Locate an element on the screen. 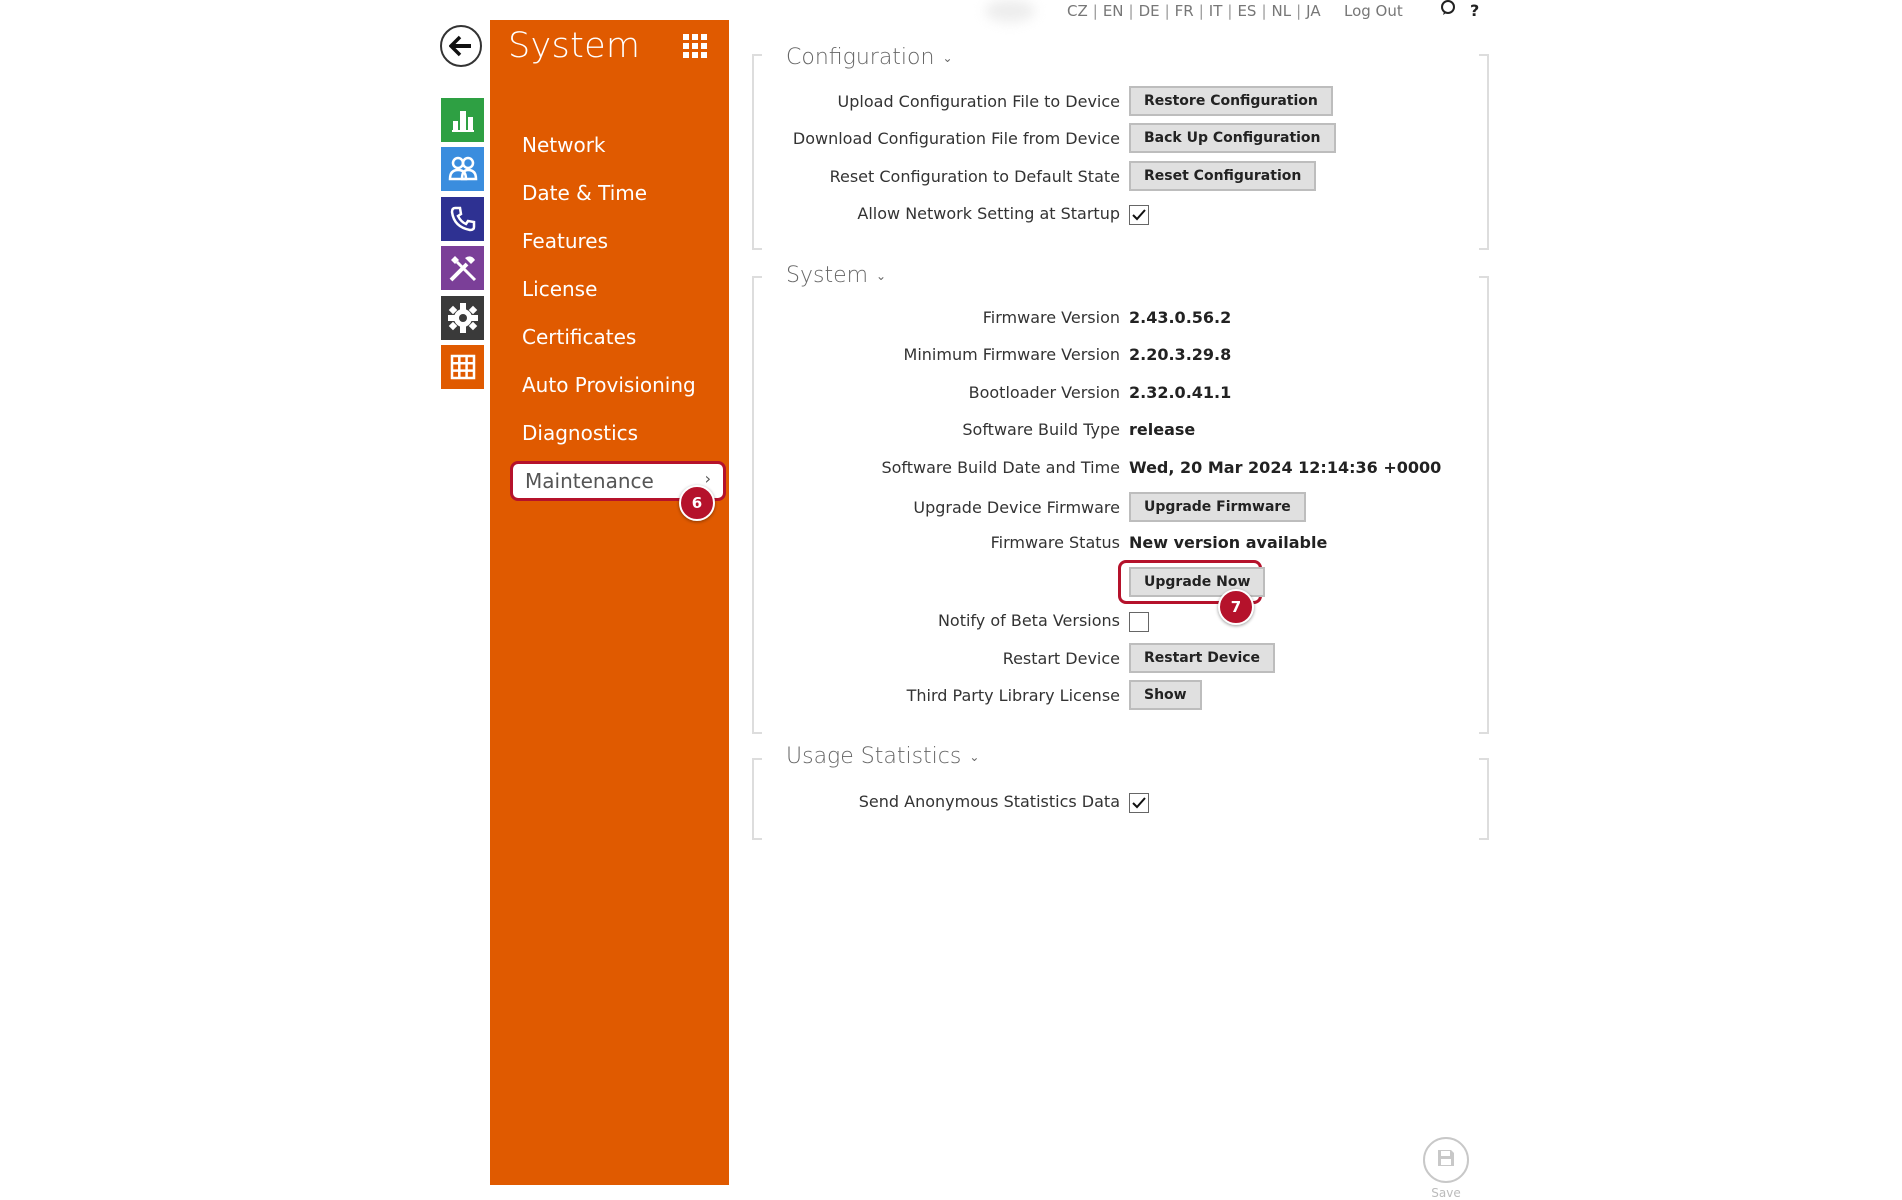 The height and width of the screenshot is (1200, 1902). blurred-indicator is located at coordinates (1010, 11).